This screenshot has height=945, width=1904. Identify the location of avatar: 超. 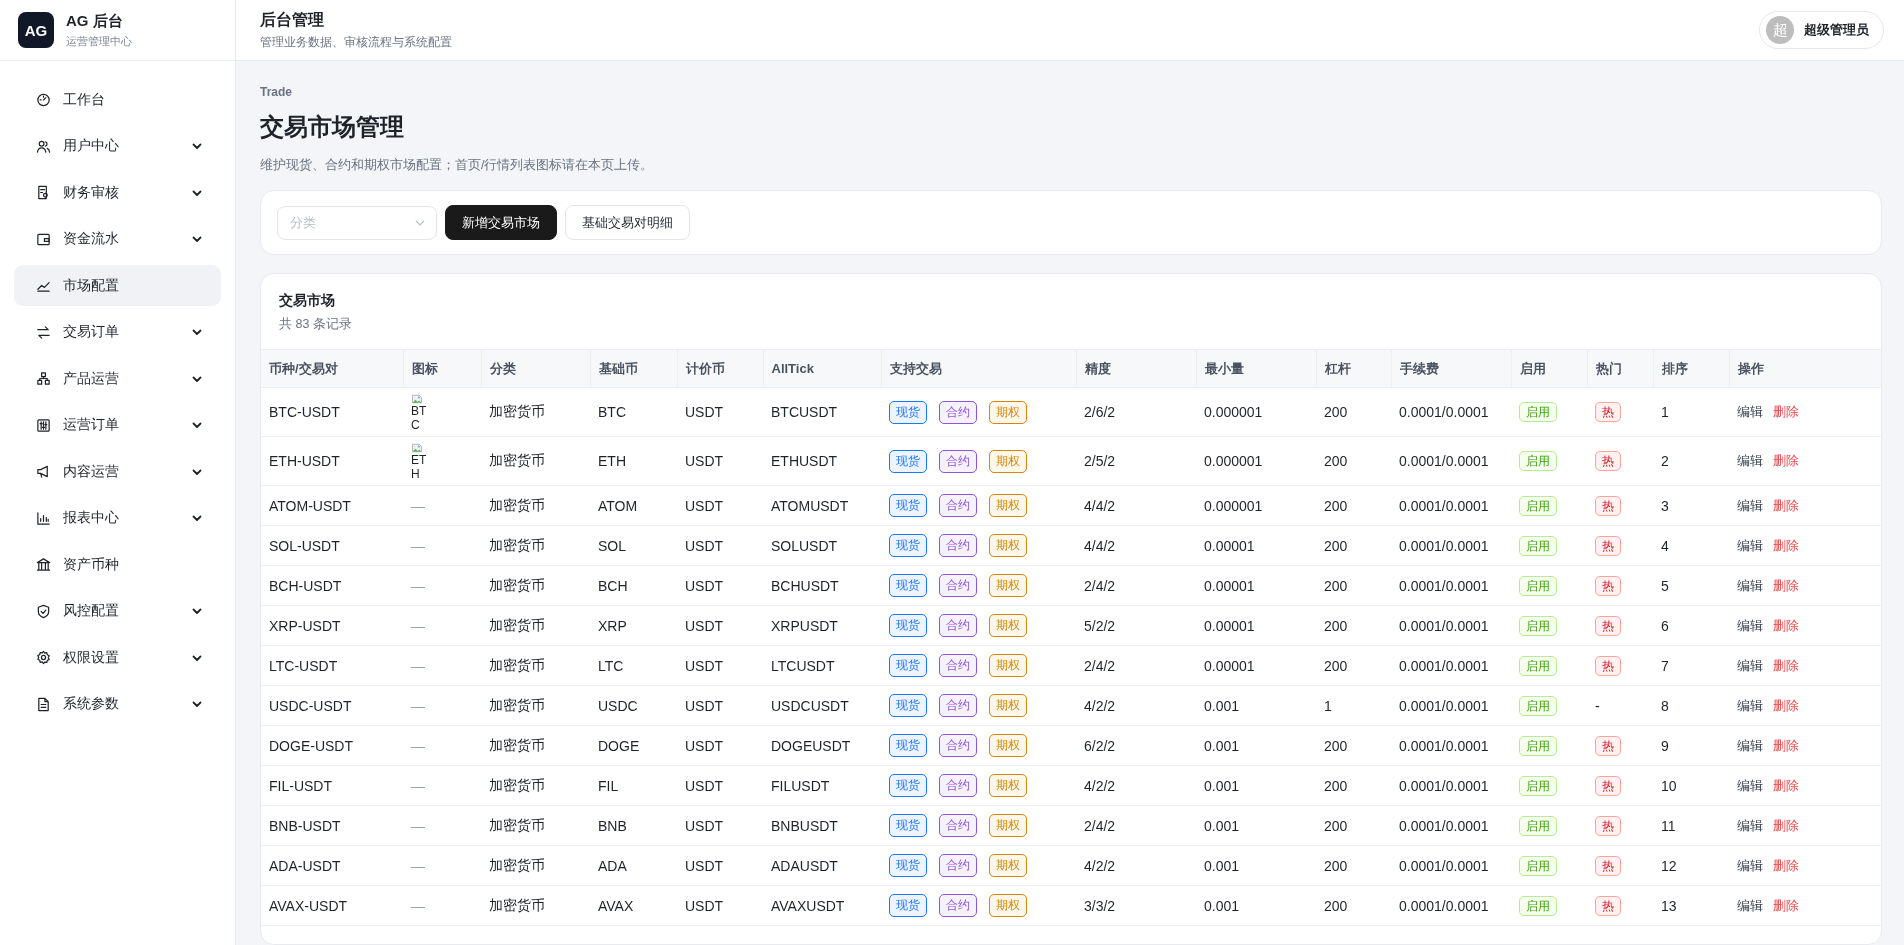
(1780, 30).